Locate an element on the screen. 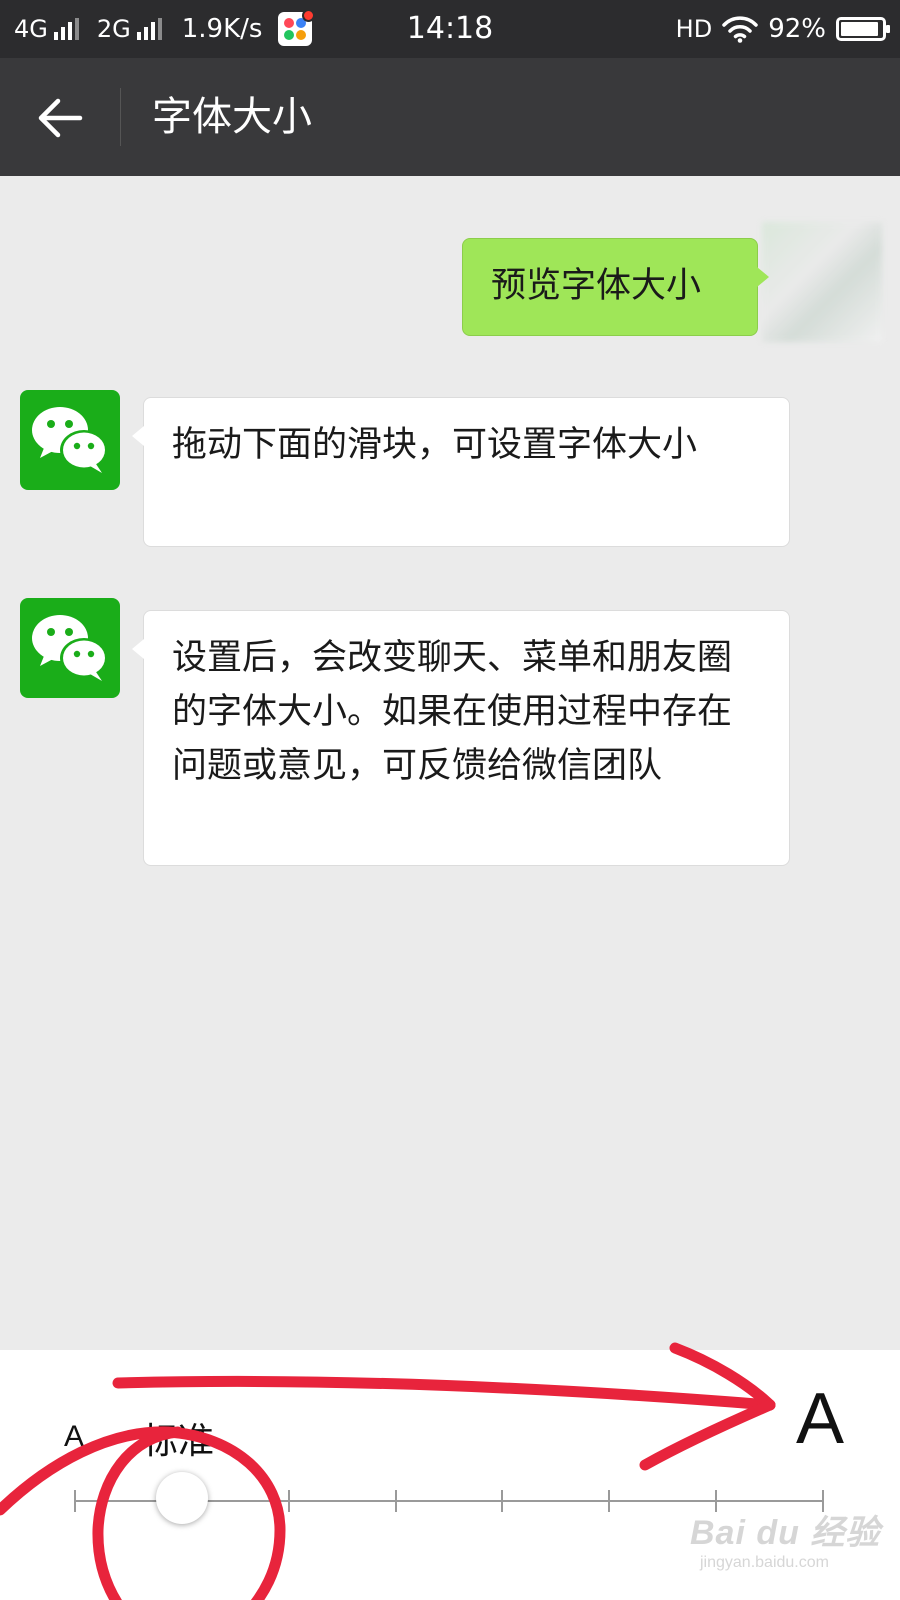 This screenshot has width=900, height=1600. status-bar: 4G 2G 1.9K/s 14:18 HD 92% is located at coordinates (450, 29).